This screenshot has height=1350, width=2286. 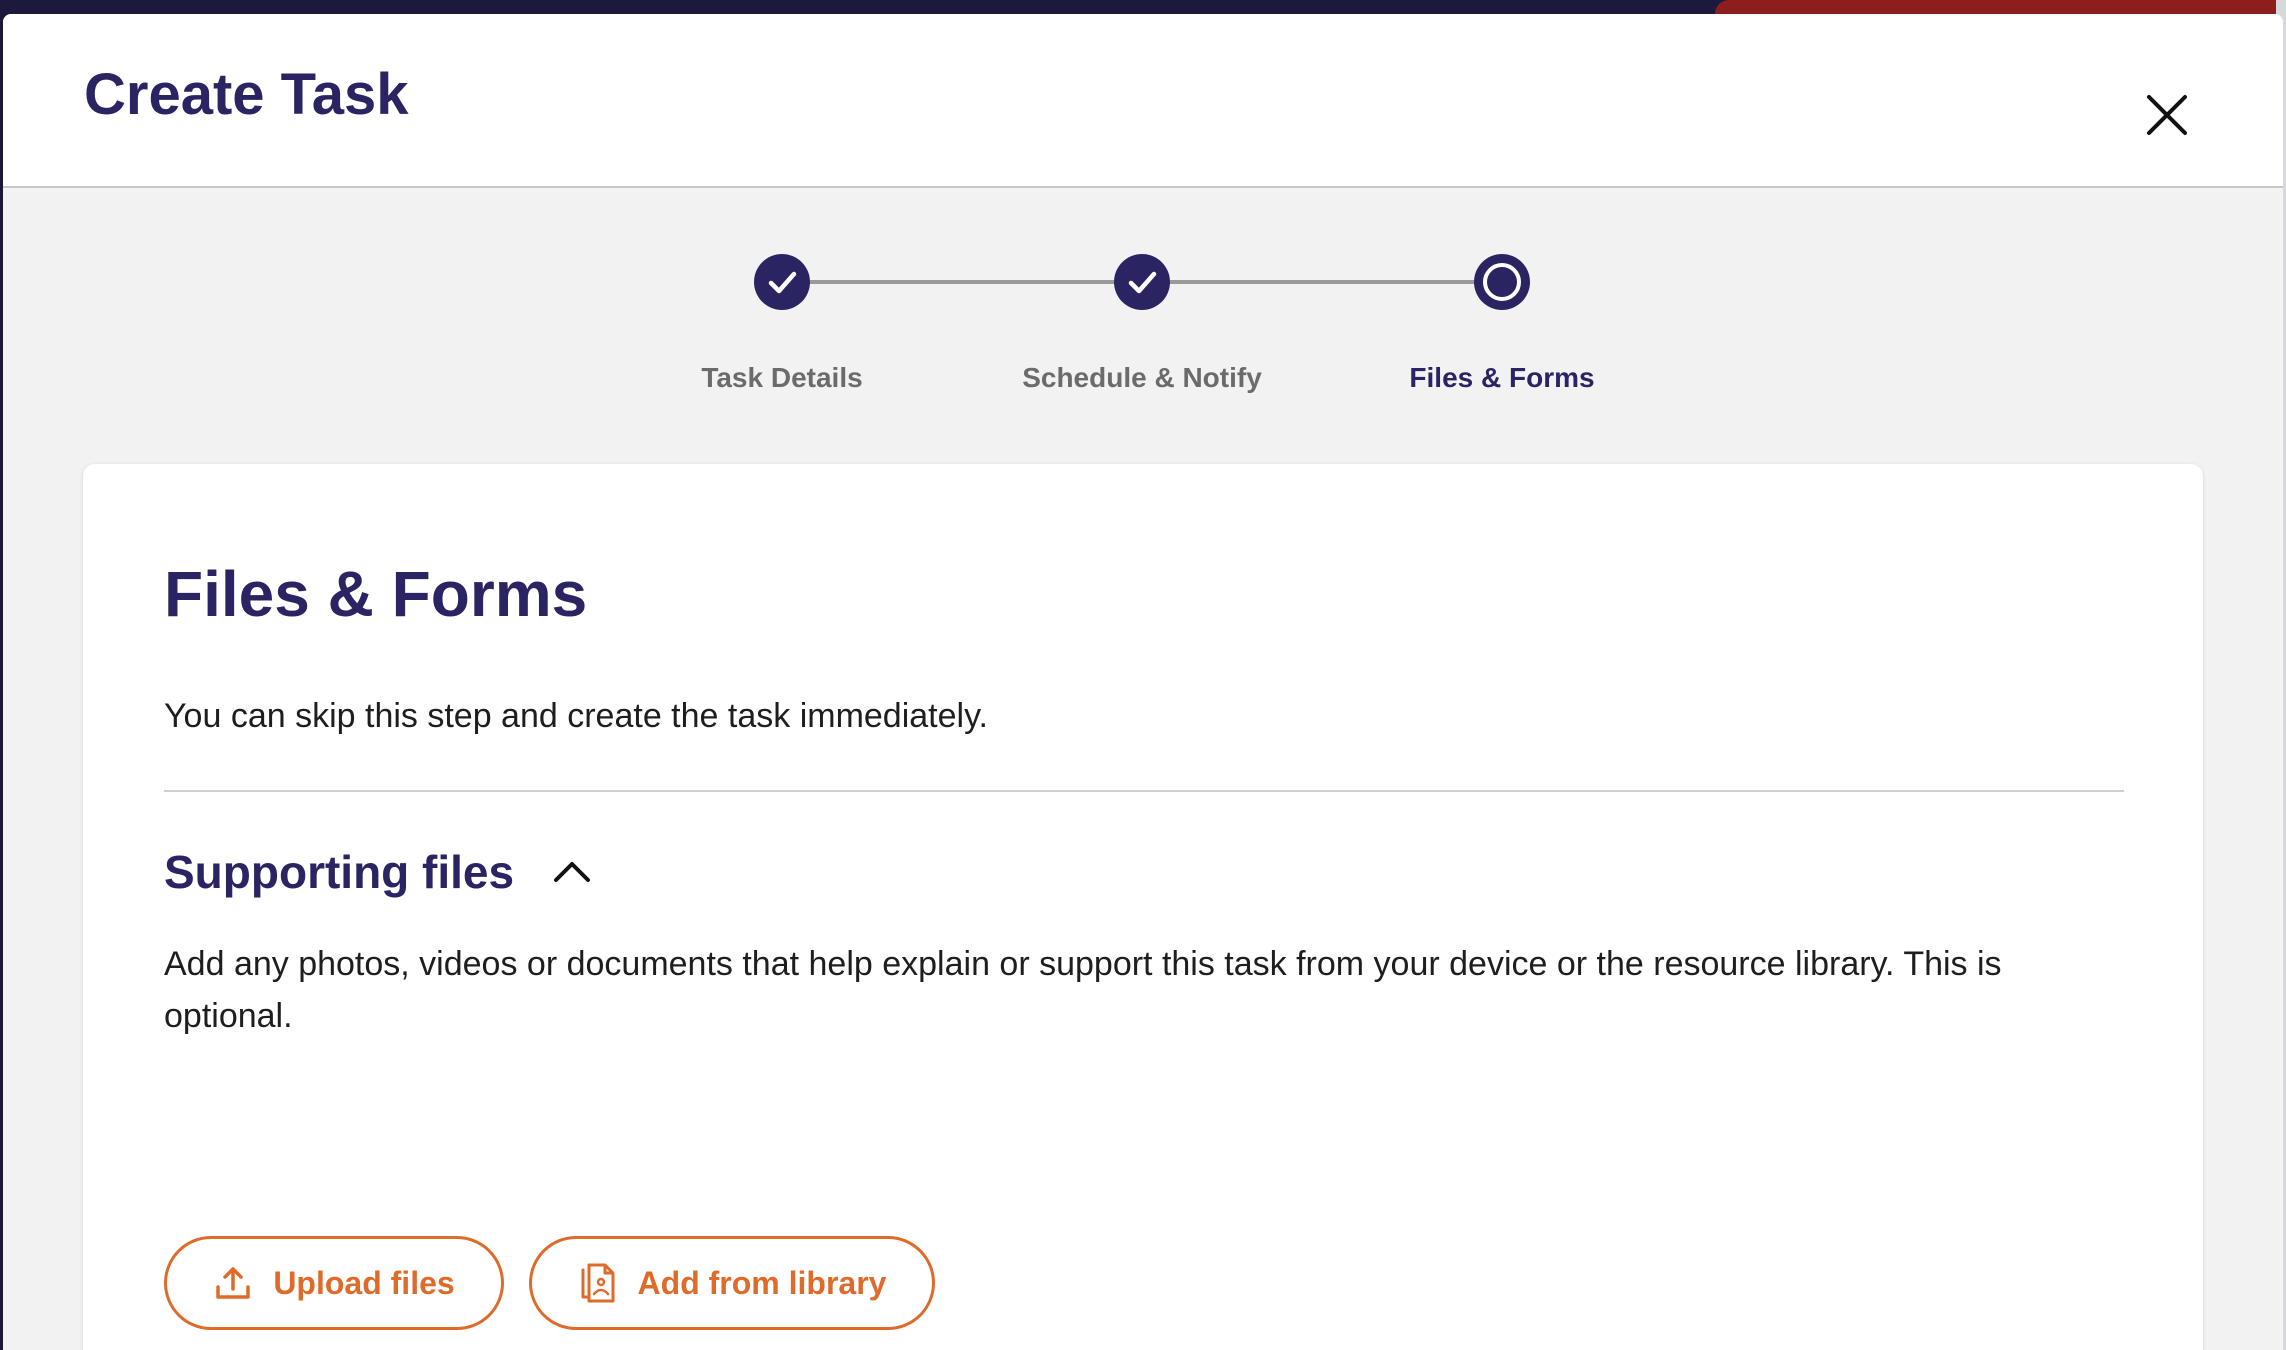 I want to click on close-icon, so click(x=2167, y=115).